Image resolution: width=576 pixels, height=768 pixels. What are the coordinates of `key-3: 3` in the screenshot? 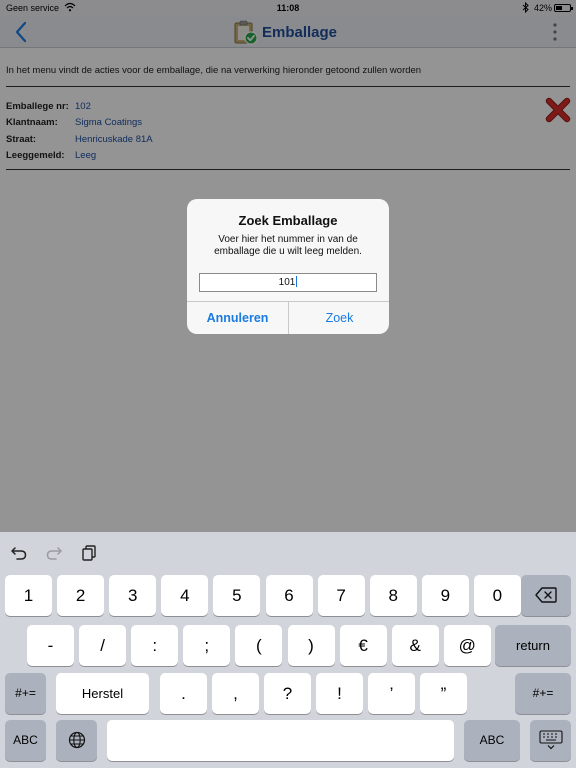 It's located at (133, 595).